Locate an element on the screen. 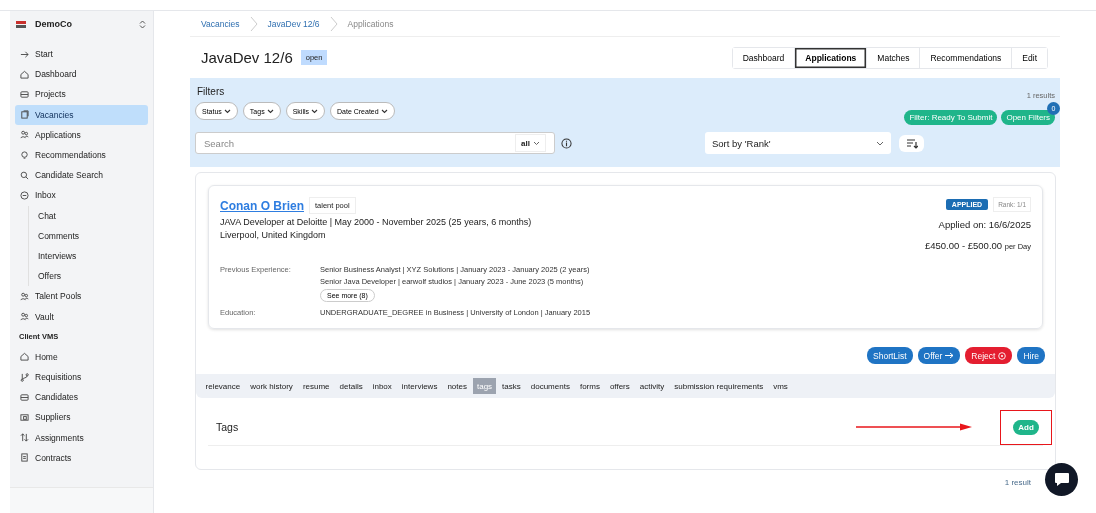  chat-icon is located at coordinates (1061, 479).